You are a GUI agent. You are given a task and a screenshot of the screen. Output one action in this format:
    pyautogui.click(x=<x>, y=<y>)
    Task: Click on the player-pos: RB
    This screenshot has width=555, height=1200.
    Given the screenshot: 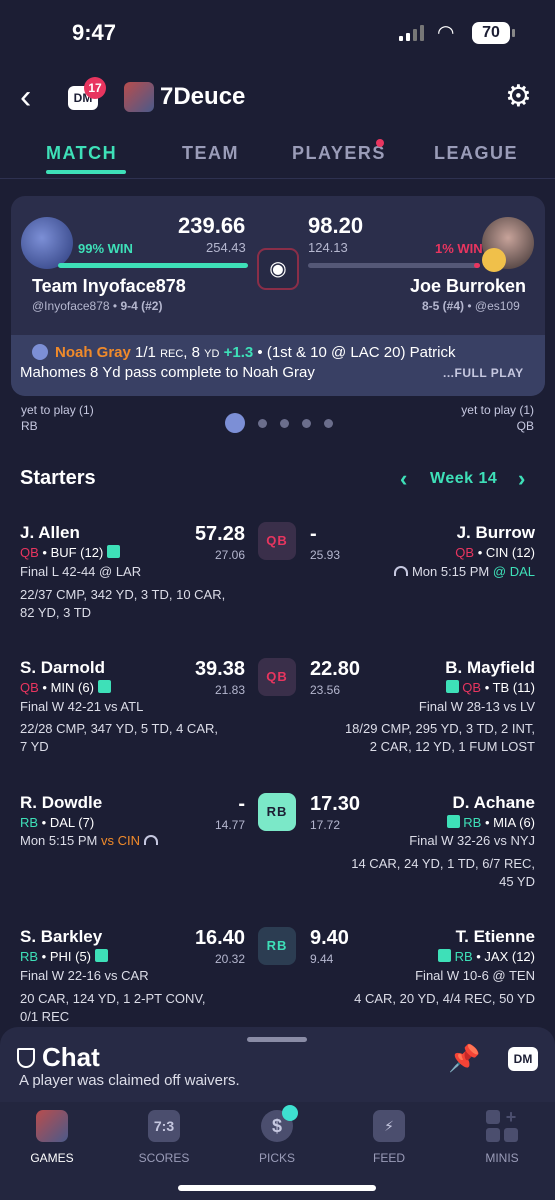 What is the action you would take?
    pyautogui.click(x=472, y=822)
    